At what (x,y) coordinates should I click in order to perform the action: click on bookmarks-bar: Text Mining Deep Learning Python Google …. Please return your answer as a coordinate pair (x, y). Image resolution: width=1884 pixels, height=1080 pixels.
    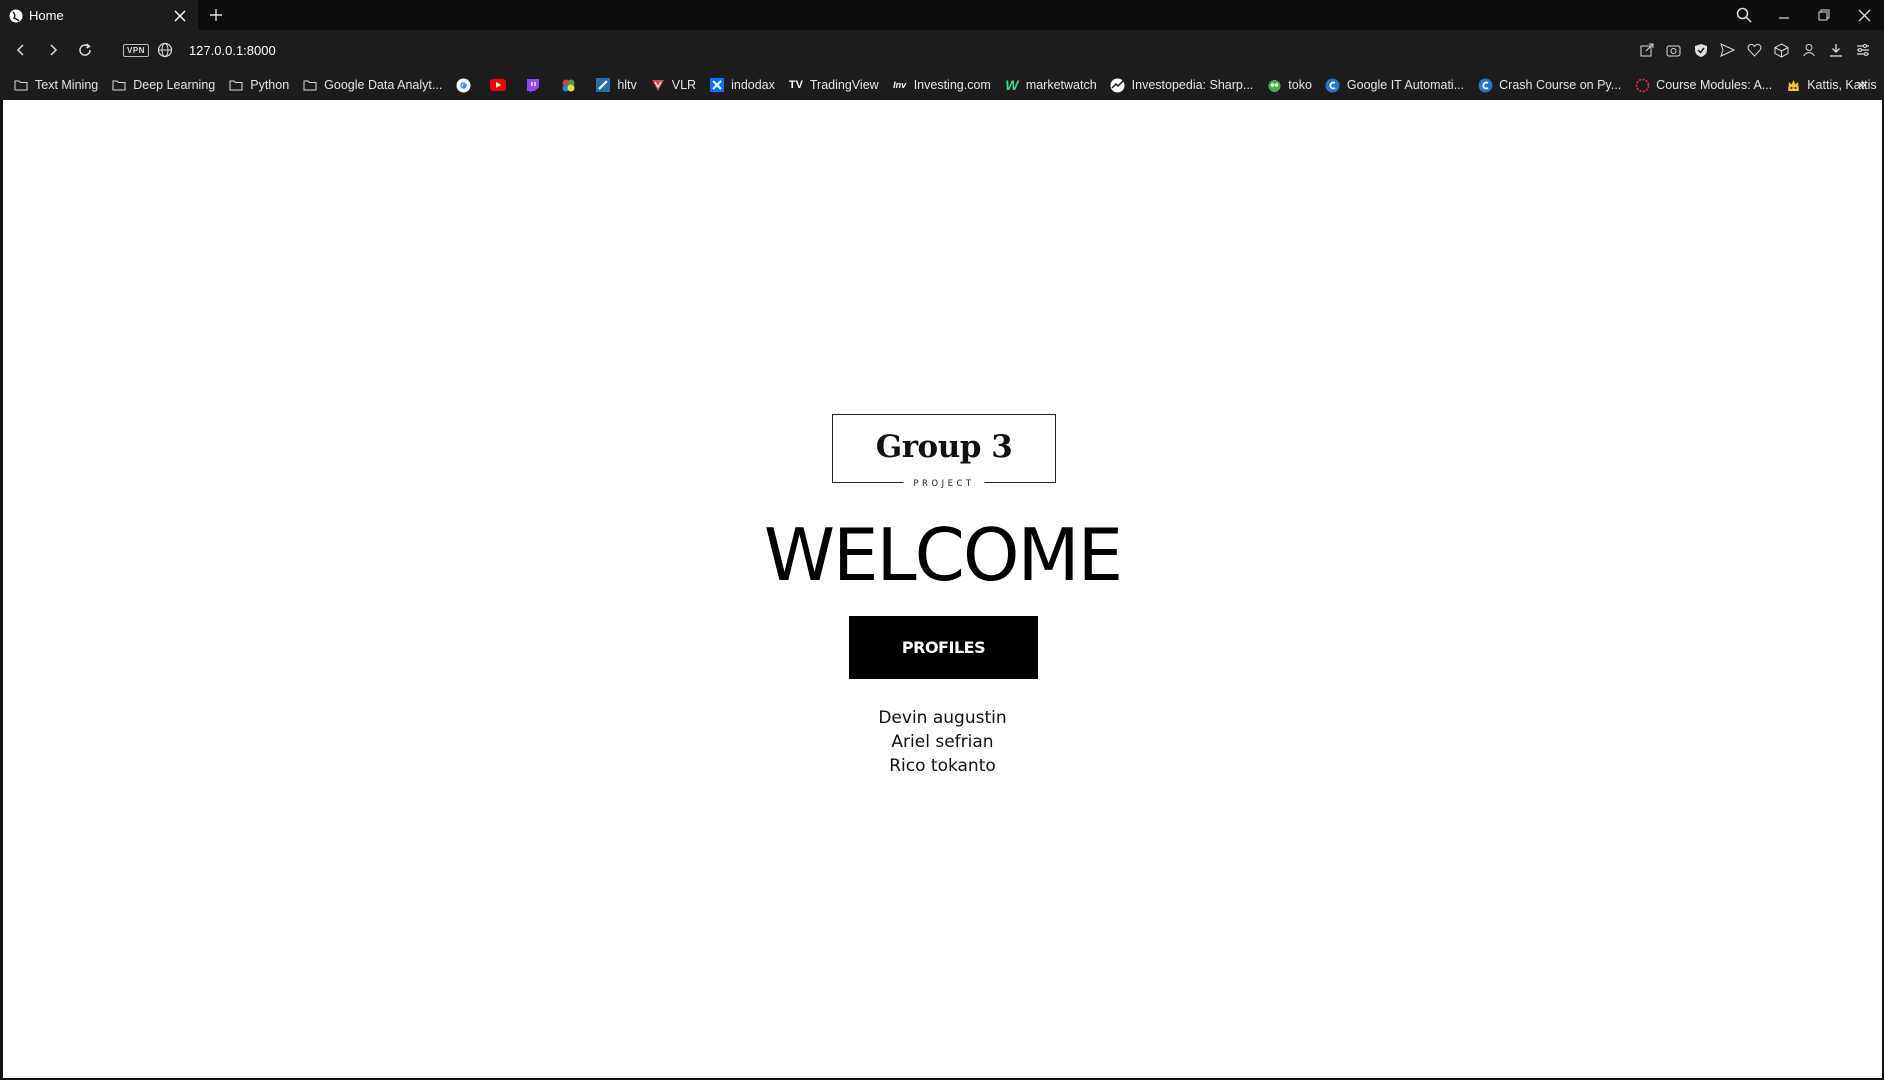
    Looking at the image, I should click on (942, 85).